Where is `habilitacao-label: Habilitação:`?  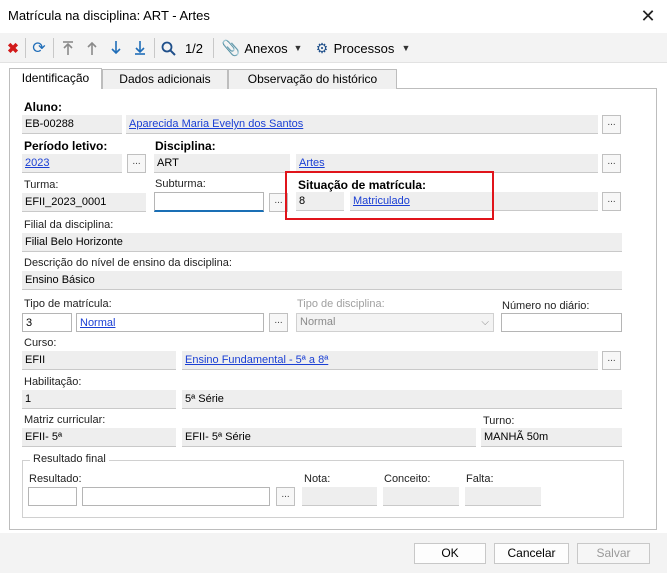 habilitacao-label: Habilitação: is located at coordinates (53, 382).